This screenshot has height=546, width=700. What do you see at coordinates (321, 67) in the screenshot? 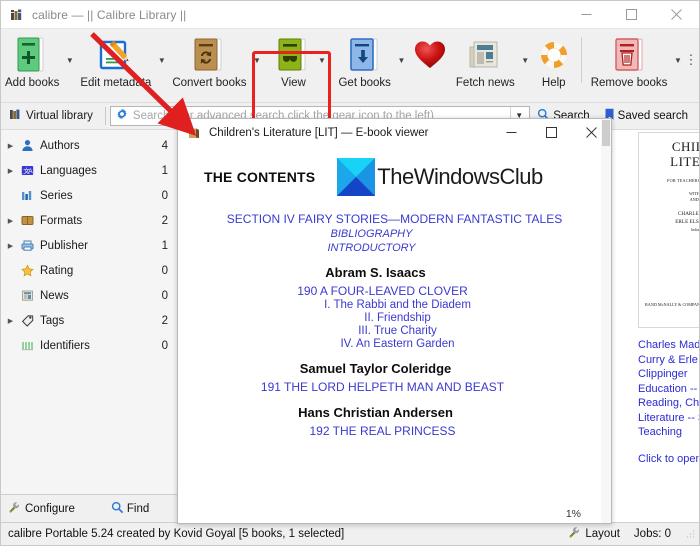
I see `view-dropdown-arrow: ▼` at bounding box center [321, 67].